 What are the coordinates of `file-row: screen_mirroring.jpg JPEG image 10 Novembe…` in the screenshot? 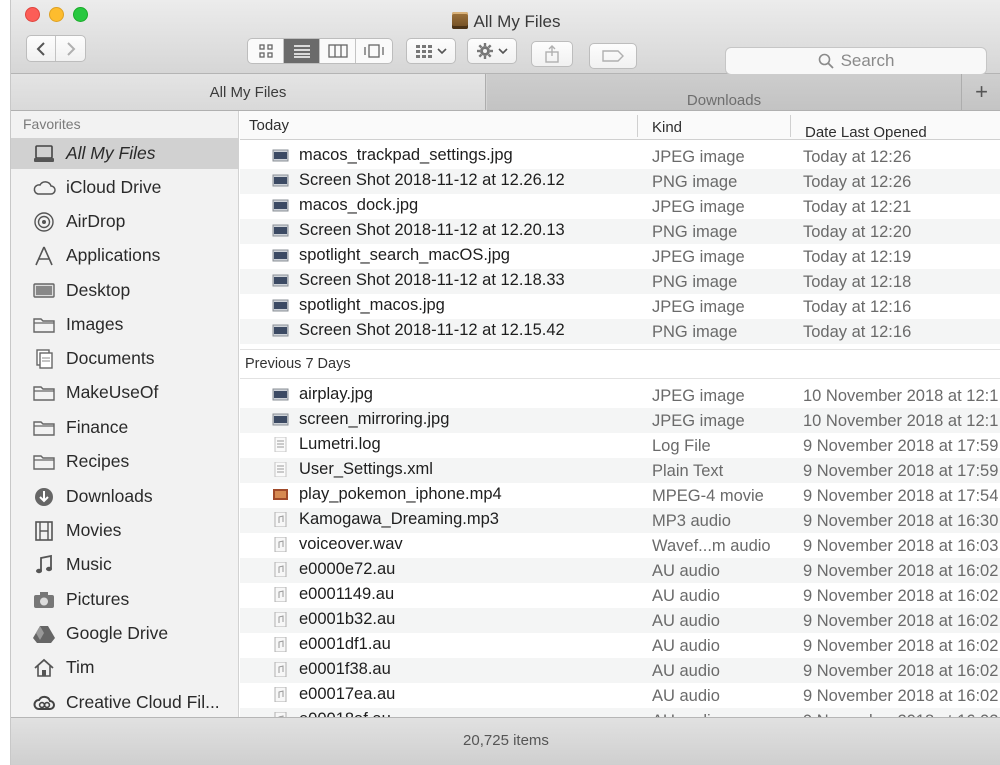 It's located at (620, 420).